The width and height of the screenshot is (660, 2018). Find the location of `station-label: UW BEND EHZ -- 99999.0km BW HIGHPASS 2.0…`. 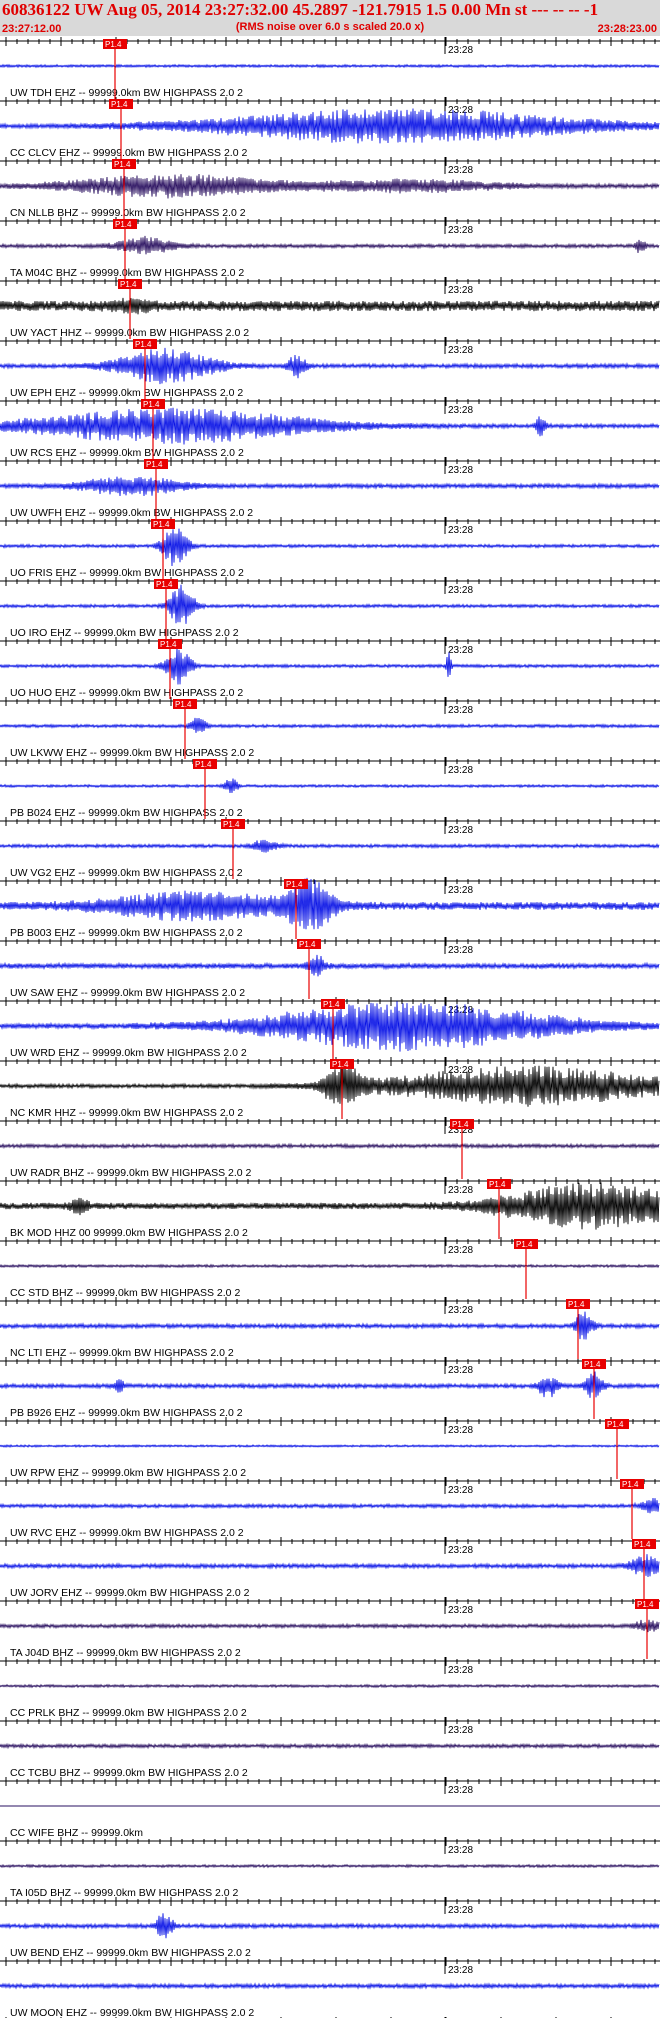

station-label: UW BEND EHZ -- 99999.0km BW HIGHPASS 2.0… is located at coordinates (130, 1953).